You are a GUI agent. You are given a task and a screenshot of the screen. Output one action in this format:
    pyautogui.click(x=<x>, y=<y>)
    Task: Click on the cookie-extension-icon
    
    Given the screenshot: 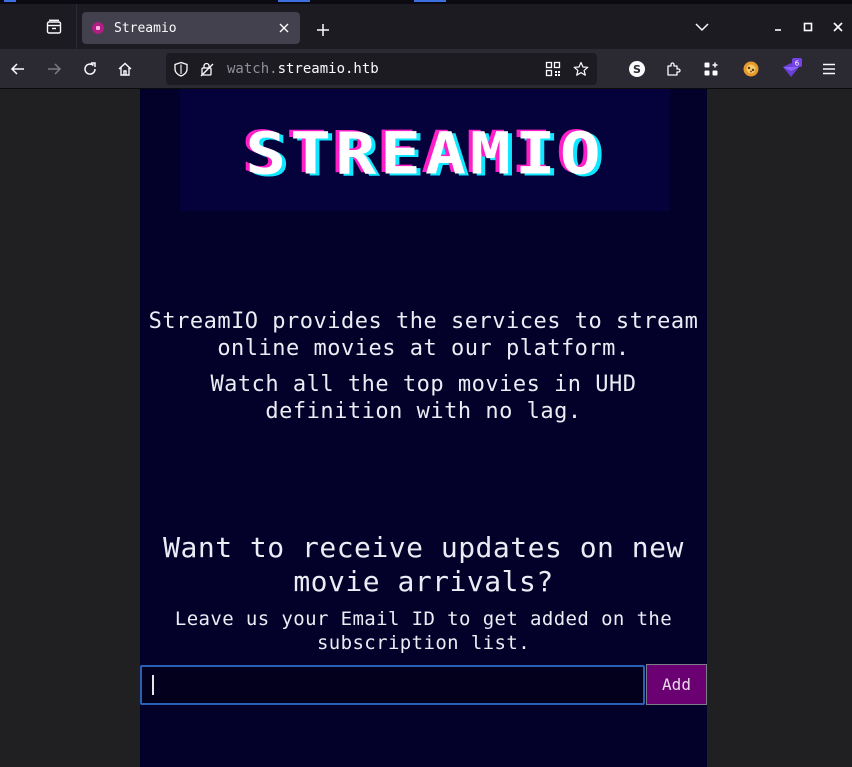 What is the action you would take?
    pyautogui.click(x=751, y=69)
    